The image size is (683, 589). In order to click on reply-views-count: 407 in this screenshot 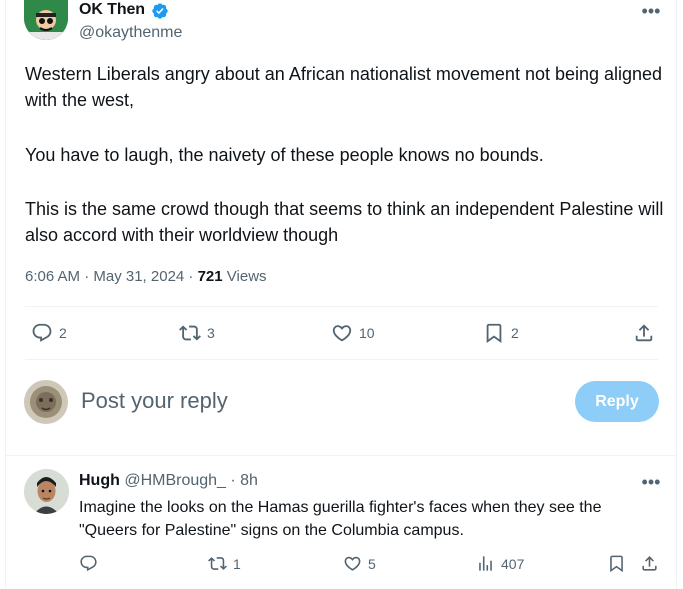, I will do `click(513, 563)`.